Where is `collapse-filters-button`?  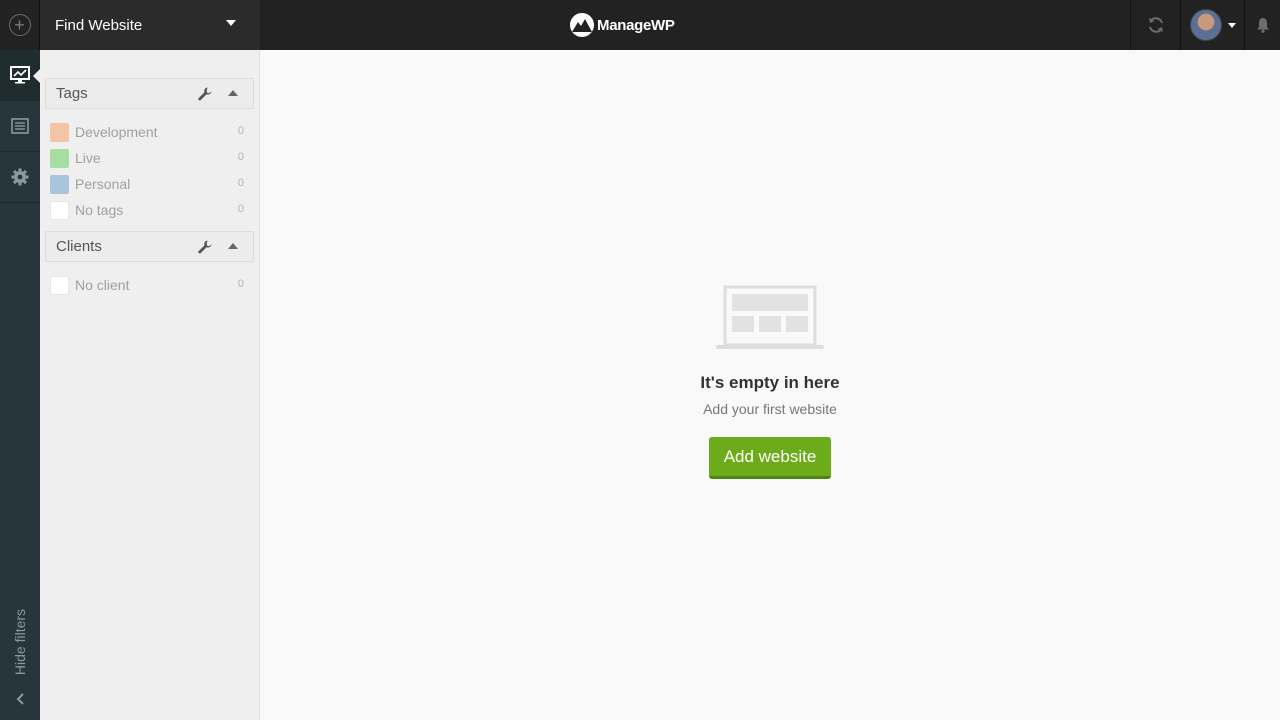
collapse-filters-button is located at coordinates (20, 699).